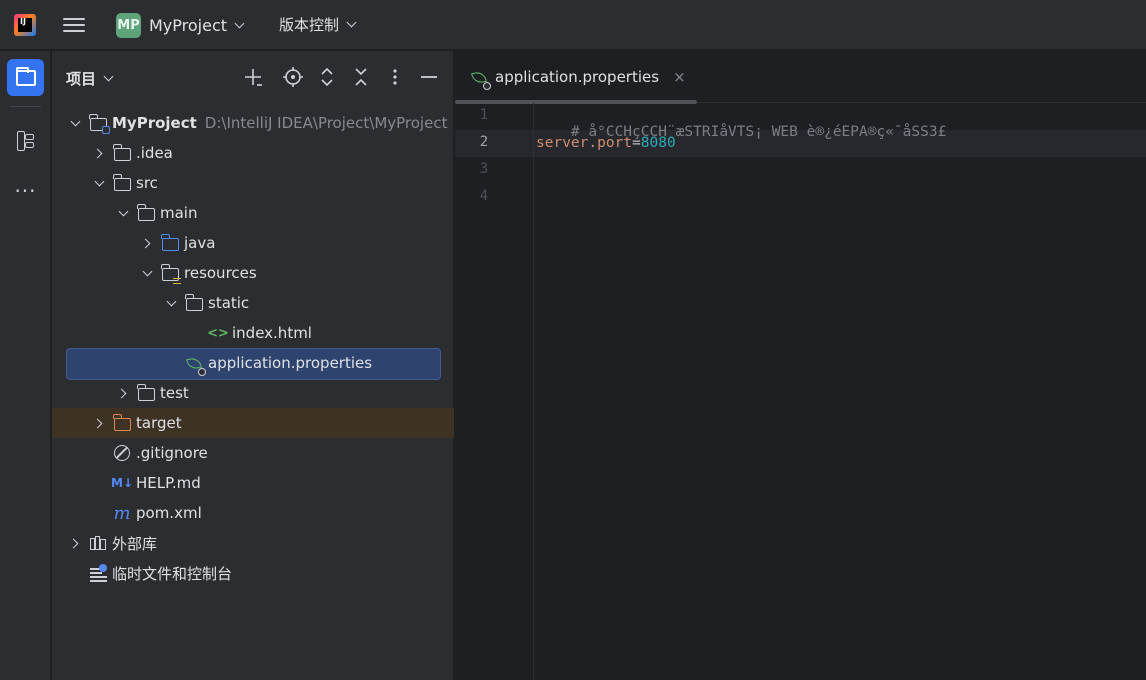 The width and height of the screenshot is (1146, 680). Describe the element at coordinates (361, 77) in the screenshot. I see `collapse-all-icon` at that location.